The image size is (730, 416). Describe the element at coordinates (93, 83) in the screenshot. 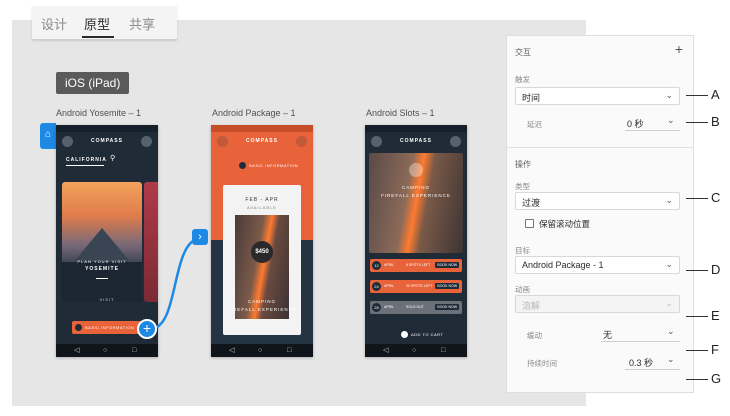

I see `device-preview-badge: iOS (iPad)` at that location.